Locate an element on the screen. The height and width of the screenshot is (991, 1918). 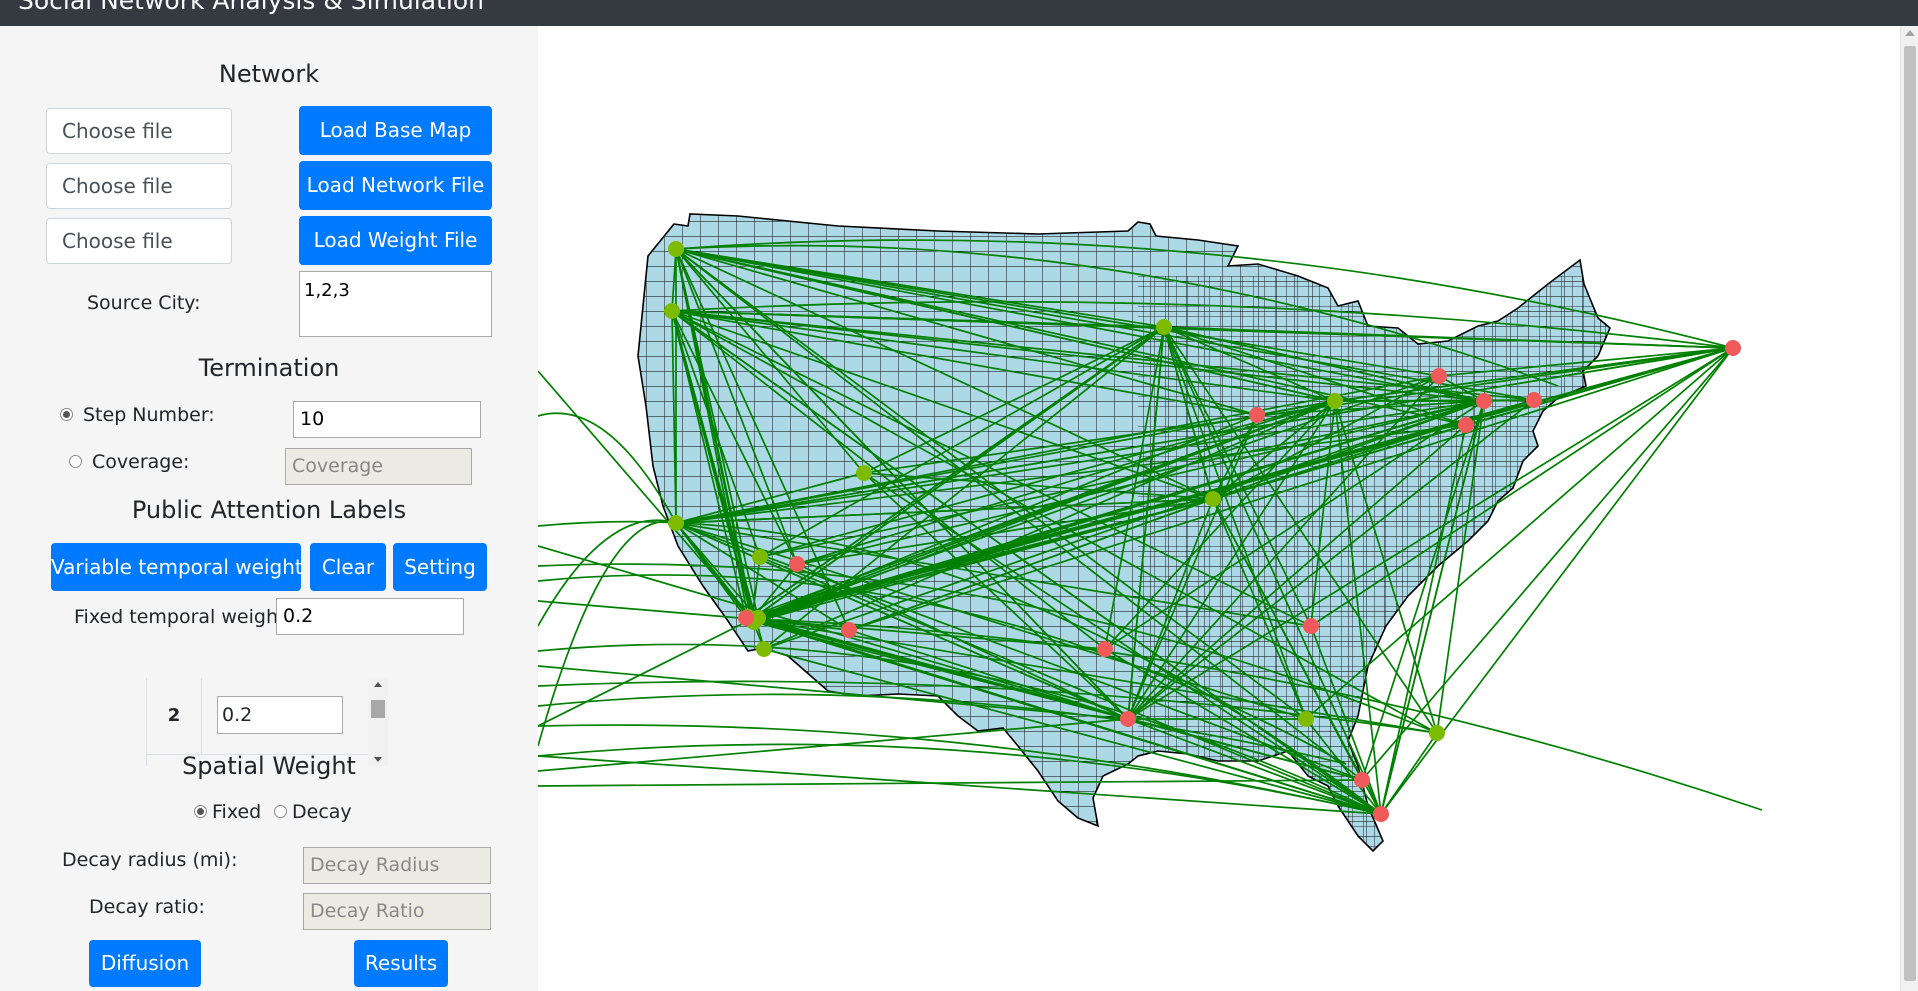
app-header: Social Network Analysis & Simulation is located at coordinates (959, 13).